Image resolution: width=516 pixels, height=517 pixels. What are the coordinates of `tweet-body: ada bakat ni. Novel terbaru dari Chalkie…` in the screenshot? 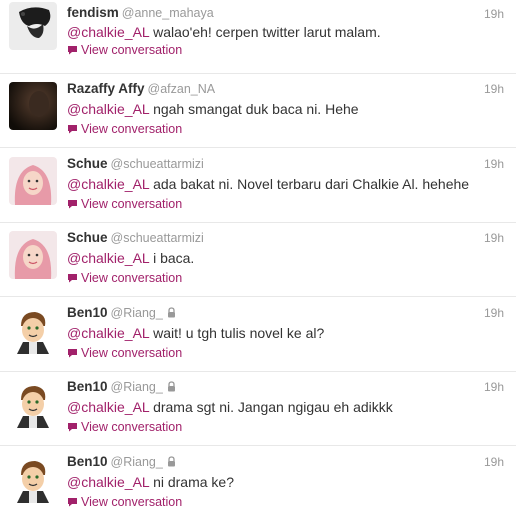 It's located at (309, 184).